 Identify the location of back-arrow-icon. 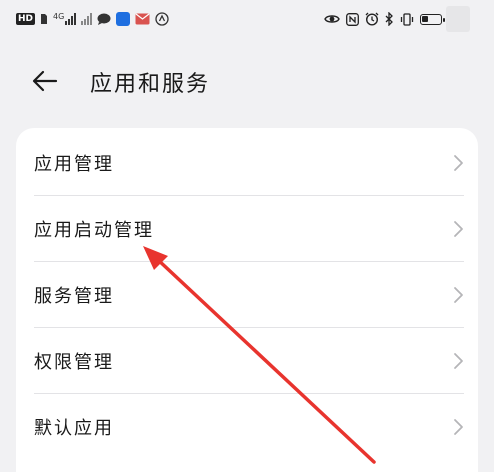
(45, 81).